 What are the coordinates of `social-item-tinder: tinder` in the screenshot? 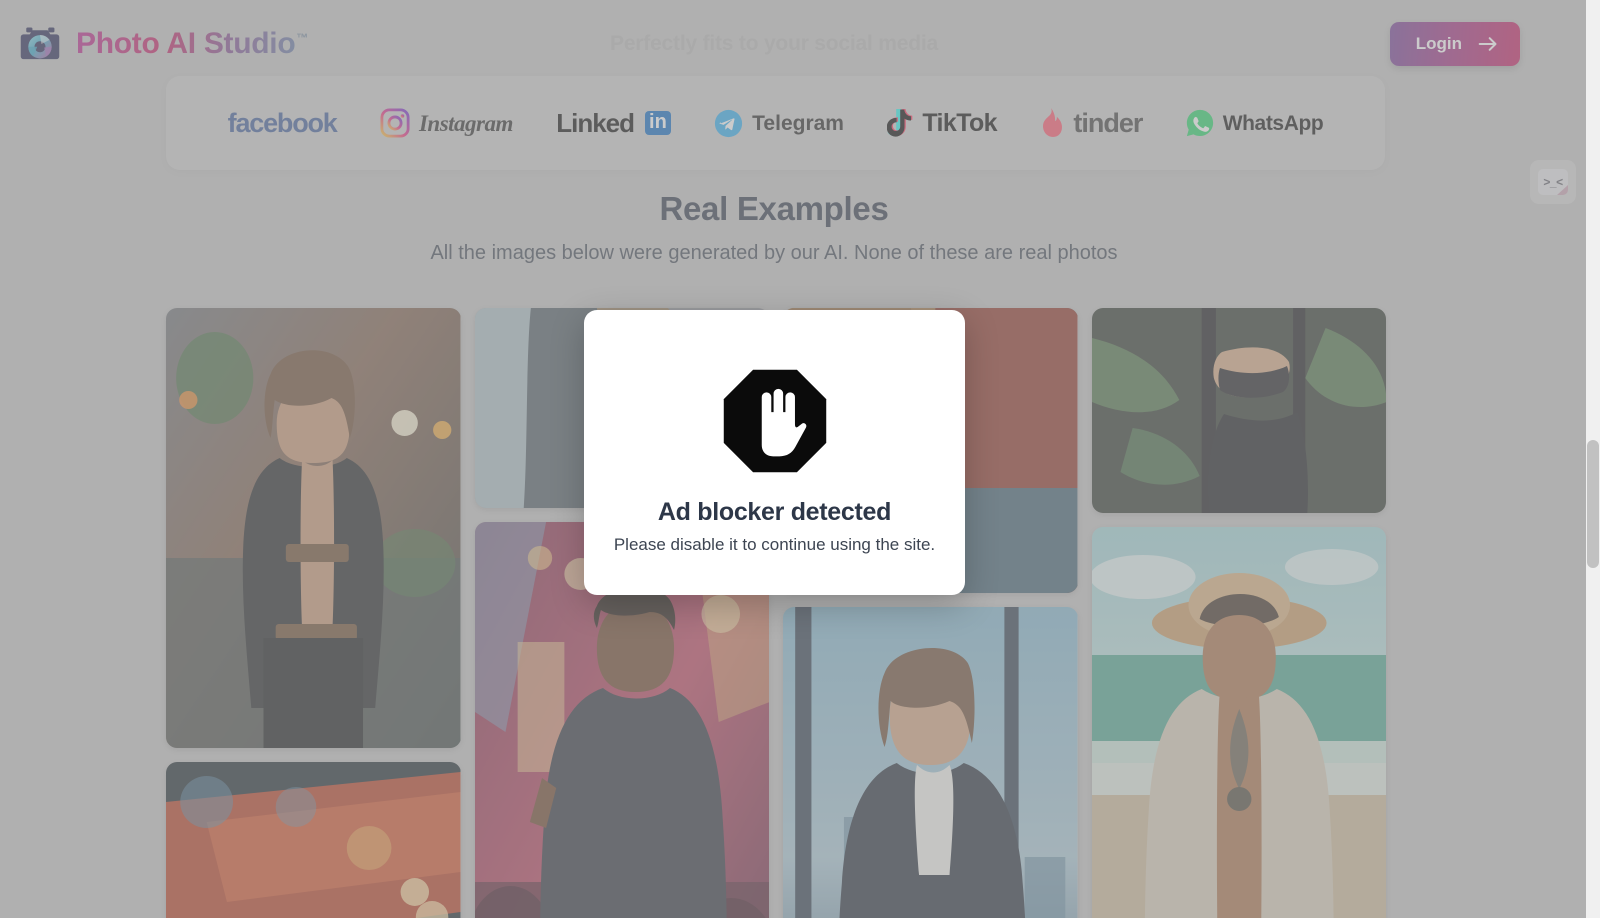 It's located at (1091, 122).